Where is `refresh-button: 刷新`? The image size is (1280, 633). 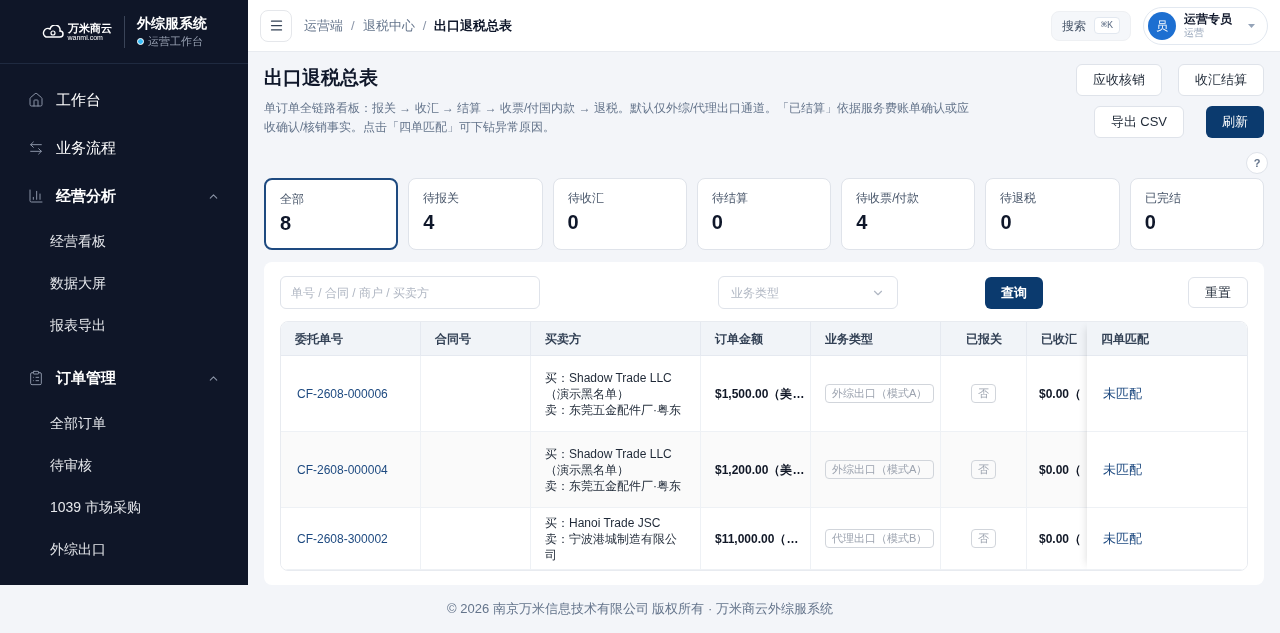
refresh-button: 刷新 is located at coordinates (1235, 122).